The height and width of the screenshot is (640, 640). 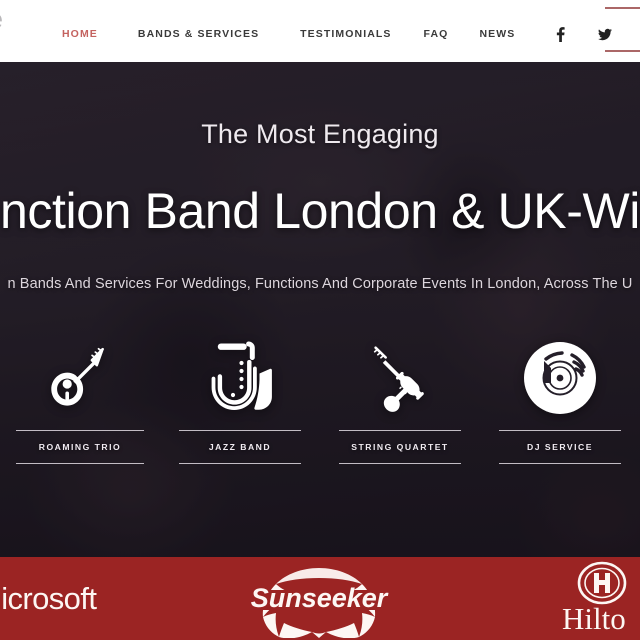 What do you see at coordinates (497, 34) in the screenshot?
I see `nav-item-news: NEWS` at bounding box center [497, 34].